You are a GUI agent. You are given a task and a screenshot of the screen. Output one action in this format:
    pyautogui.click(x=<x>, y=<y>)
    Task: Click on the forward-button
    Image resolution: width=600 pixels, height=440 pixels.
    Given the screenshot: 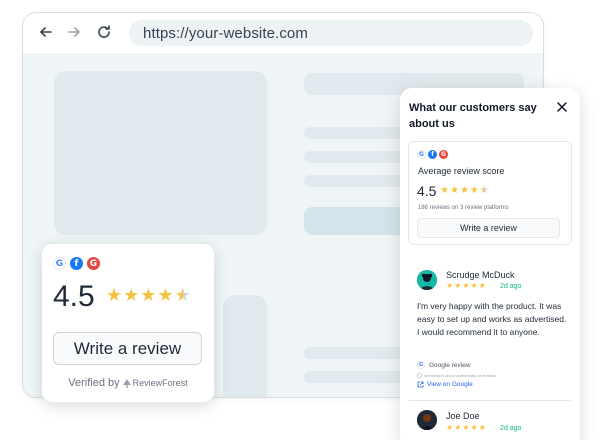 What is the action you would take?
    pyautogui.click(x=74, y=32)
    